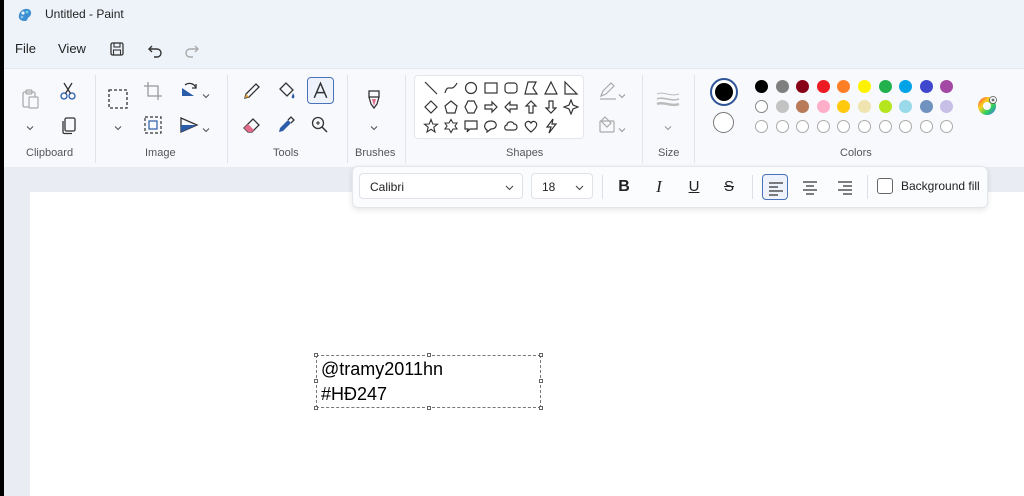 The height and width of the screenshot is (496, 1024). I want to click on text-tool-icon, so click(320, 90).